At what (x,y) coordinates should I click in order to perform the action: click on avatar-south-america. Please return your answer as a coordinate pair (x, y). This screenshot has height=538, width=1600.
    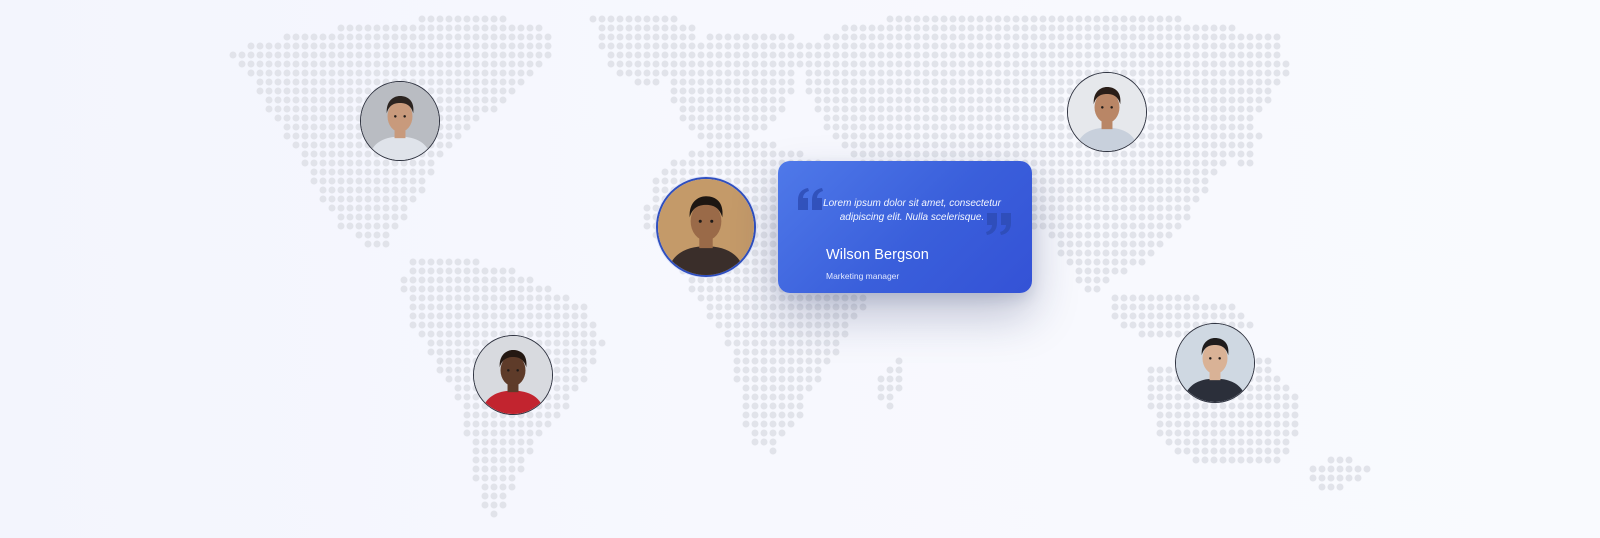
    Looking at the image, I should click on (513, 375).